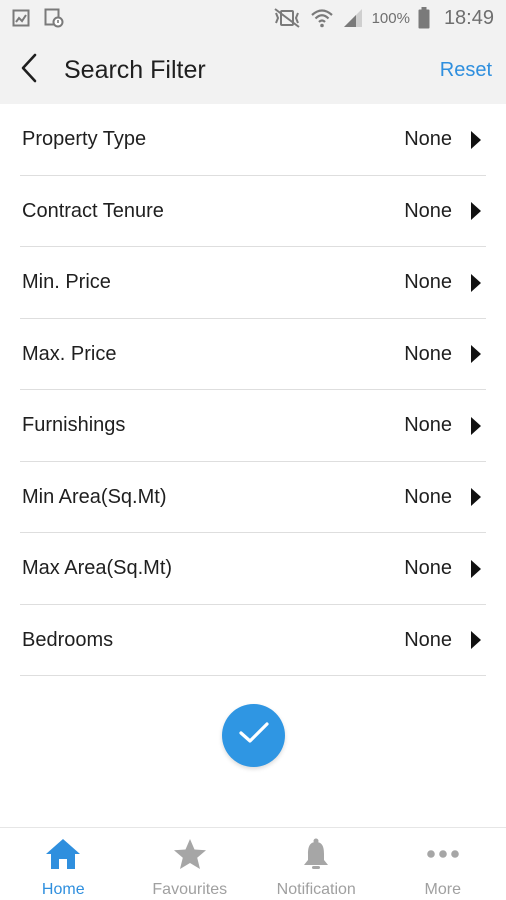 The image size is (506, 900). I want to click on filter-row-min-price: Min. Price None, so click(253, 283).